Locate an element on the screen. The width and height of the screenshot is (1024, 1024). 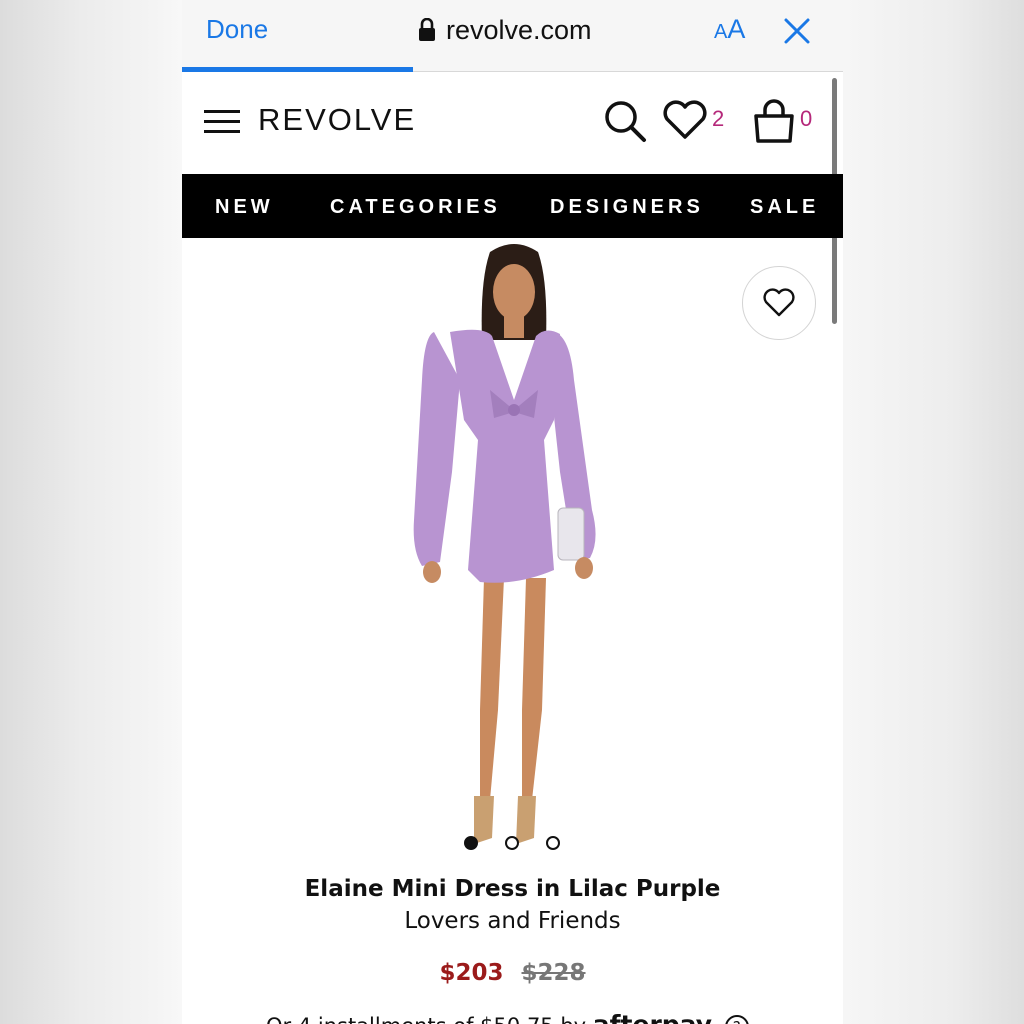
help-icon: ? is located at coordinates (736, 1019).